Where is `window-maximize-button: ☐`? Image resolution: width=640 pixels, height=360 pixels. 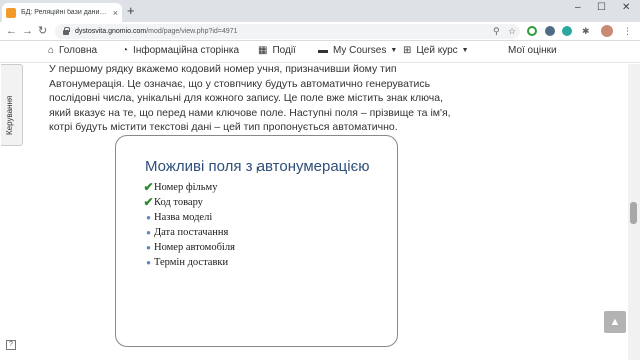 window-maximize-button: ☐ is located at coordinates (601, 7).